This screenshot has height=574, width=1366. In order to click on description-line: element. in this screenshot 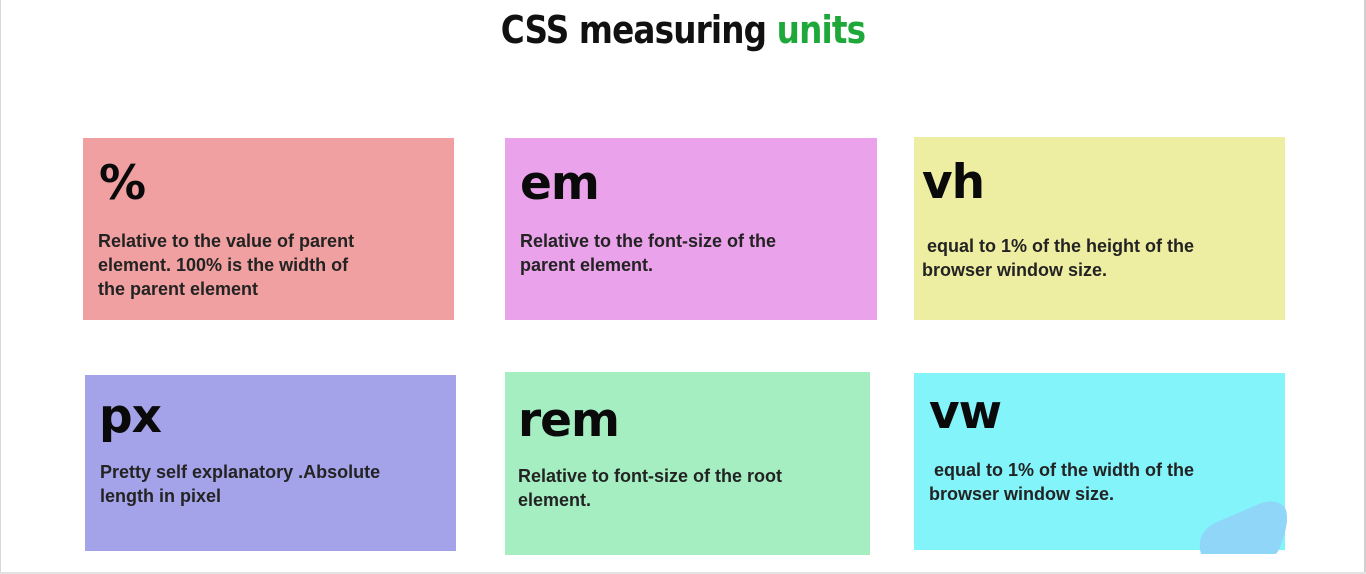, I will do `click(555, 500)`.